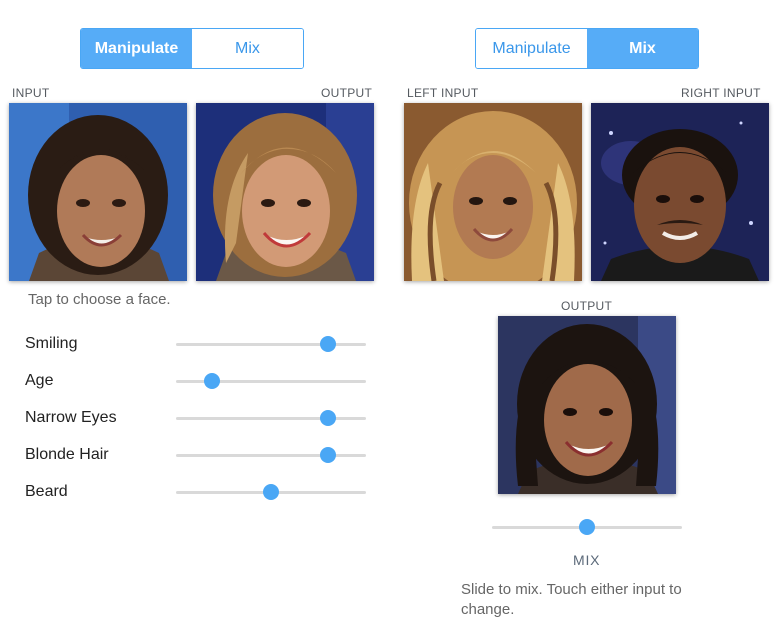 This screenshot has height=628, width=780. What do you see at coordinates (680, 192) in the screenshot?
I see `right-input-face-image` at bounding box center [680, 192].